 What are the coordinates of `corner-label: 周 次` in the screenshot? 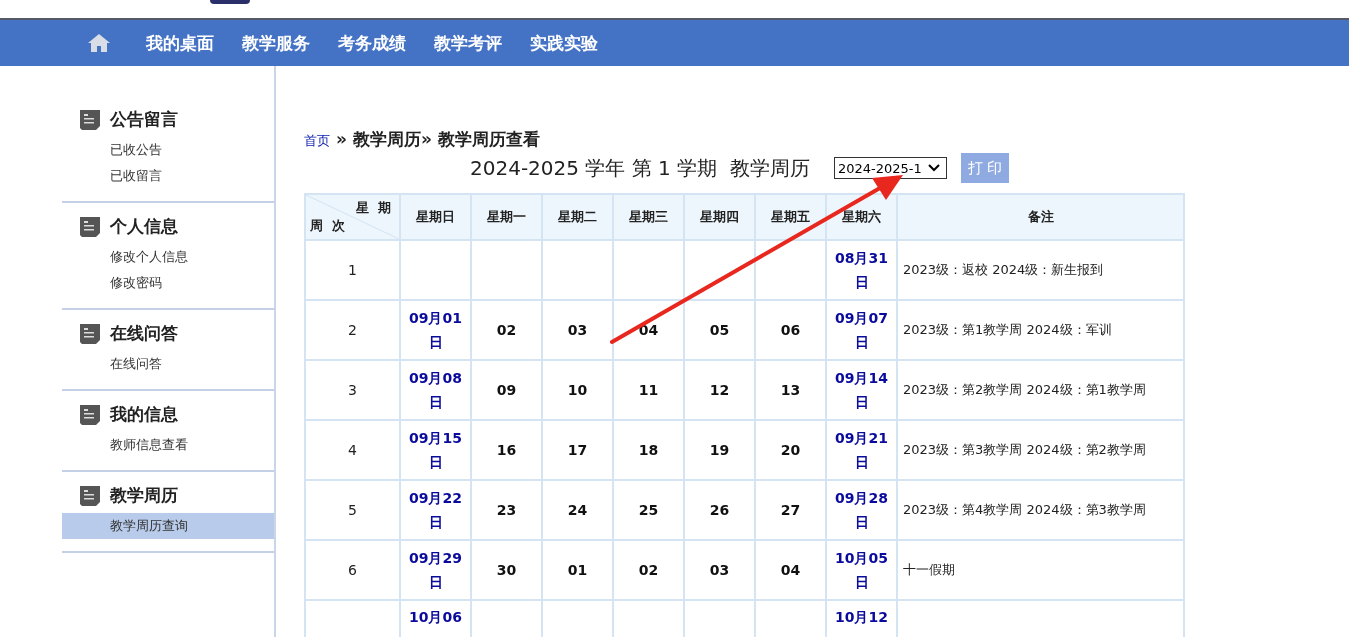 It's located at (328, 226).